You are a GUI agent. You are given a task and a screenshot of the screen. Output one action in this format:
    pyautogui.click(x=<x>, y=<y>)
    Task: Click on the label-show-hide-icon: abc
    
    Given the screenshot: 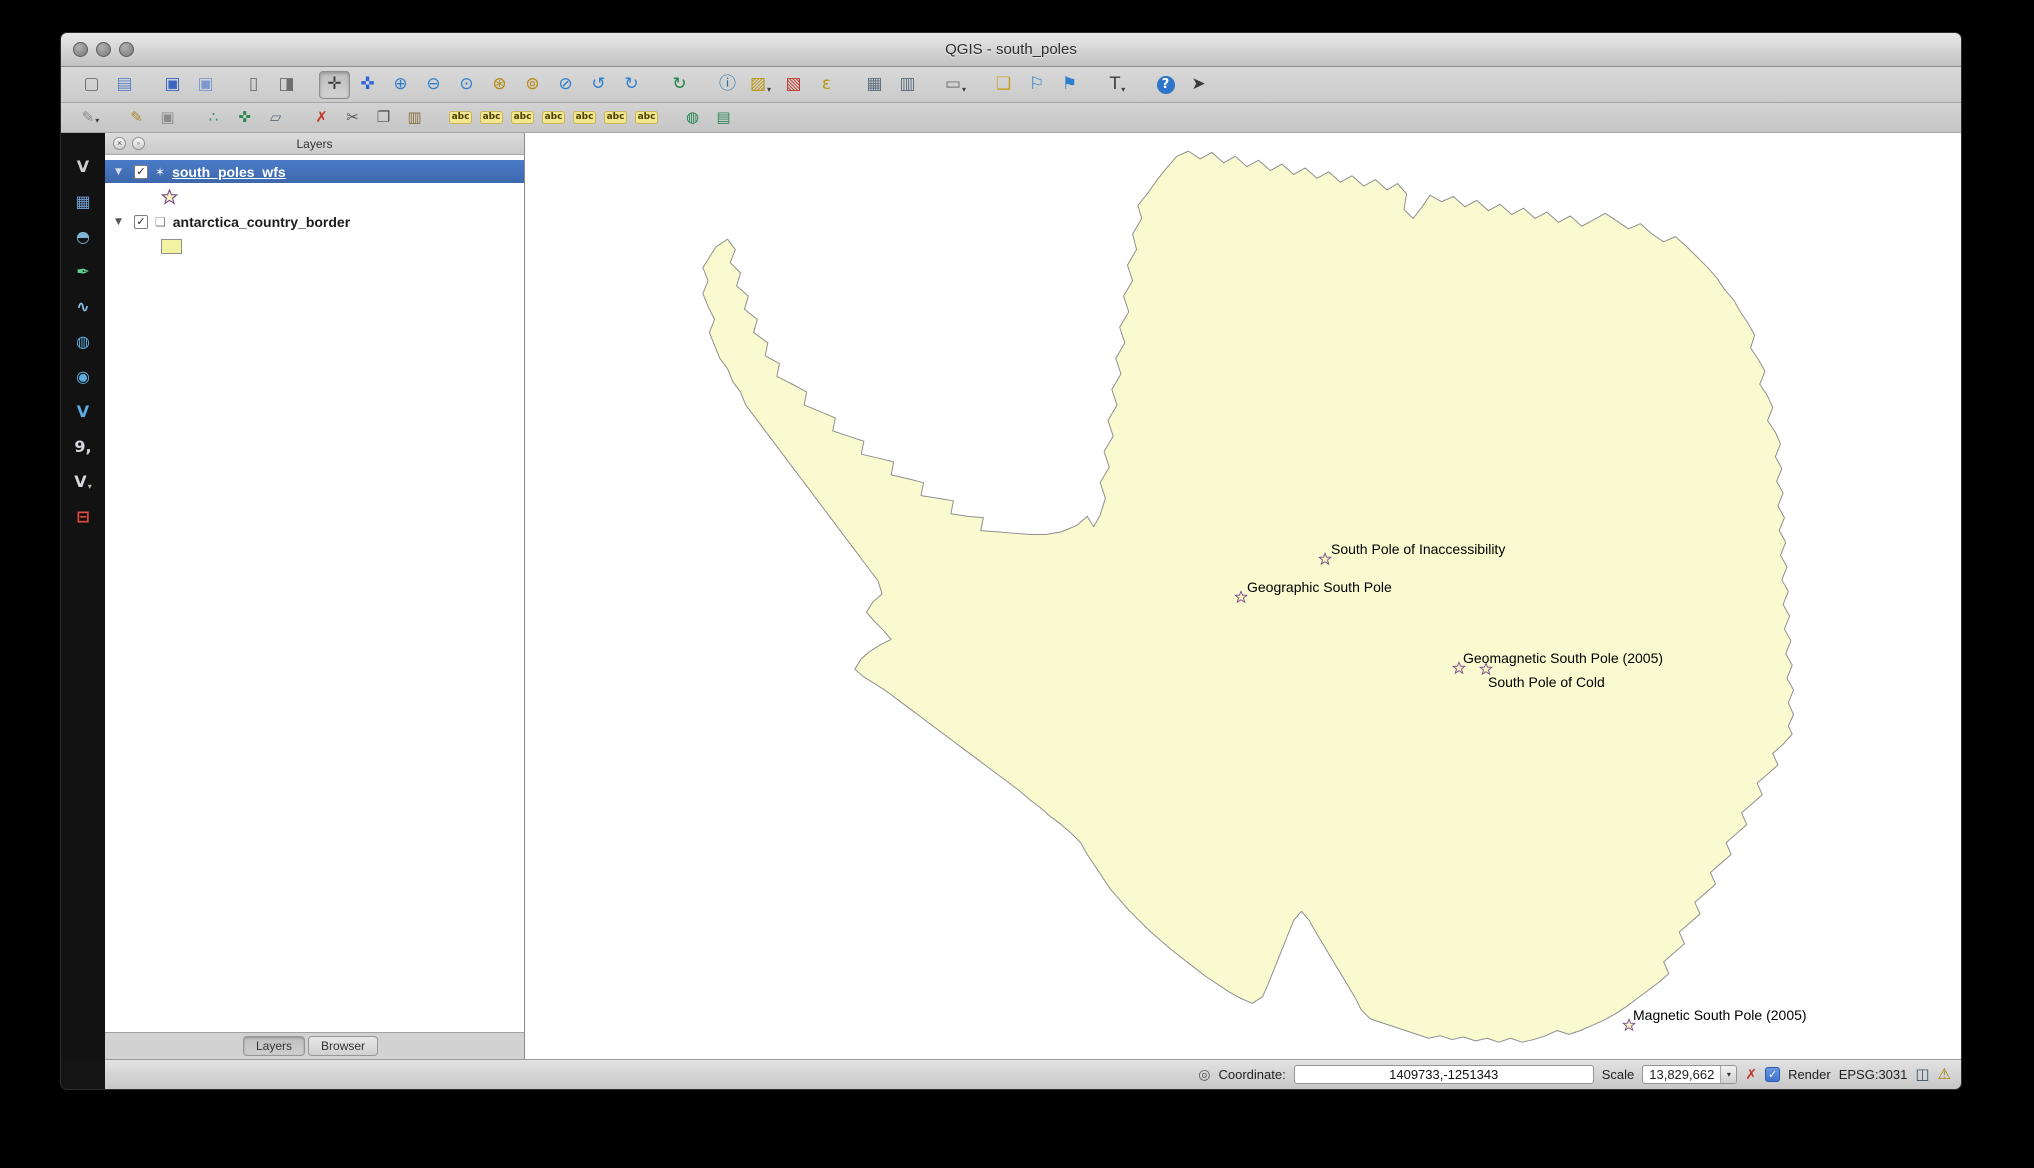 What is the action you would take?
    pyautogui.click(x=615, y=117)
    